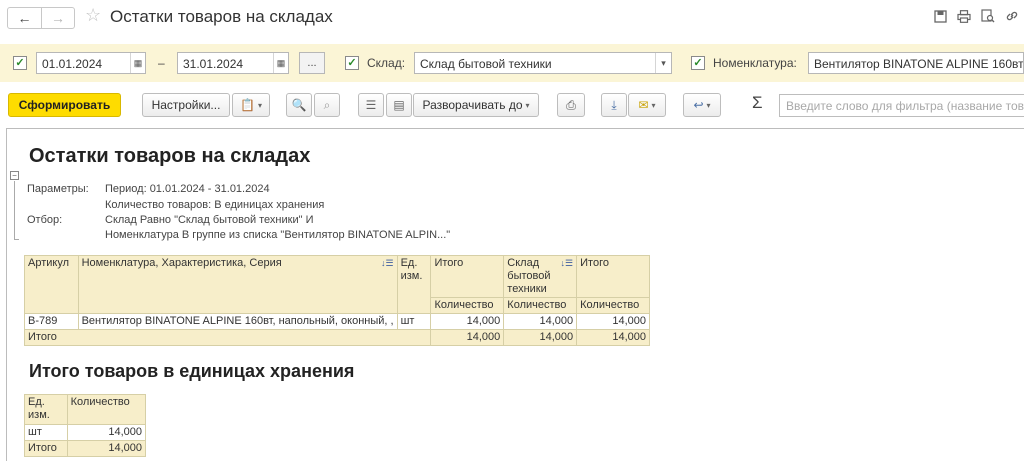  I want to click on expand-to-label: Разворачивать до, so click(472, 105).